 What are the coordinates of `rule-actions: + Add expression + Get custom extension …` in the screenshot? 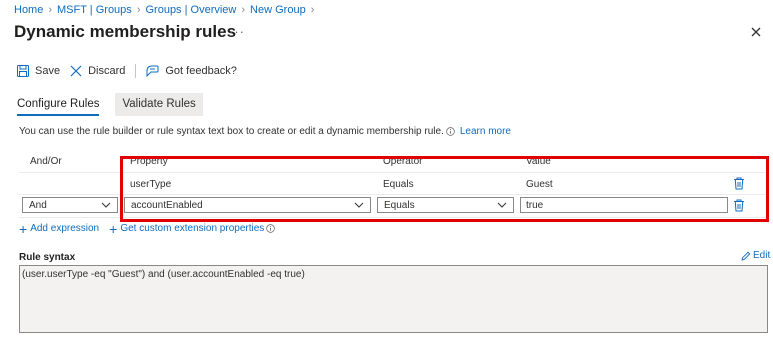 It's located at (147, 228).